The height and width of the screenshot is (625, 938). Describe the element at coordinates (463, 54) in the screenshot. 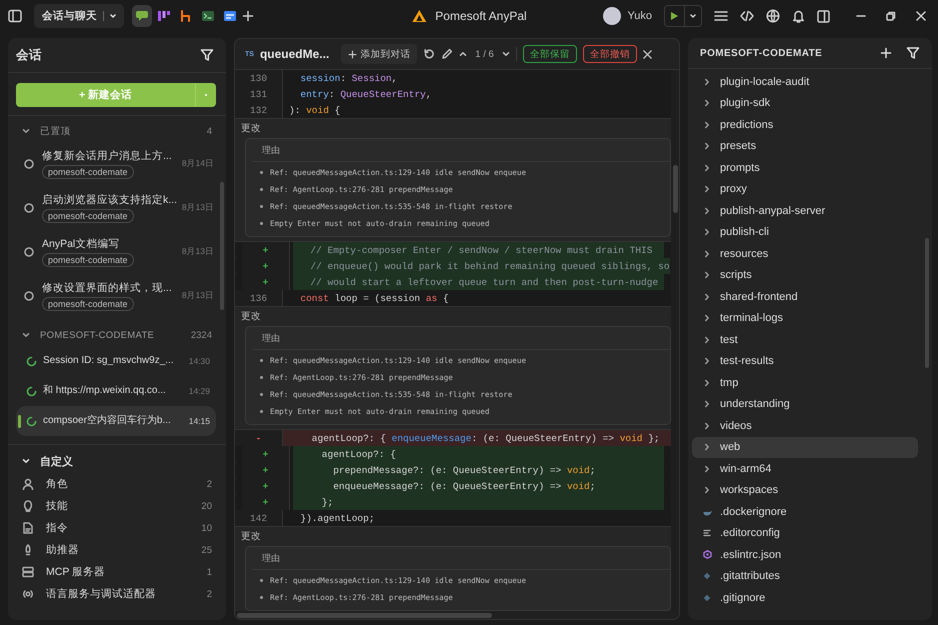

I see `chevron-up-icon` at that location.